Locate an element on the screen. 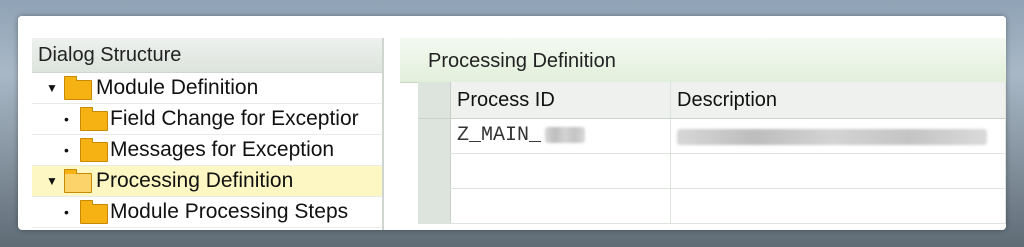 The height and width of the screenshot is (247, 1024). processing-definition-title: Processing Definition is located at coordinates (703, 60).